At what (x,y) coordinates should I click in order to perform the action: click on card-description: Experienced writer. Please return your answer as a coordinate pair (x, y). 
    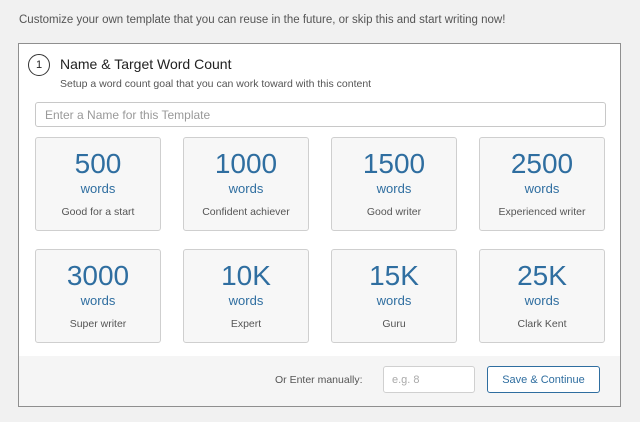
    Looking at the image, I should click on (542, 212).